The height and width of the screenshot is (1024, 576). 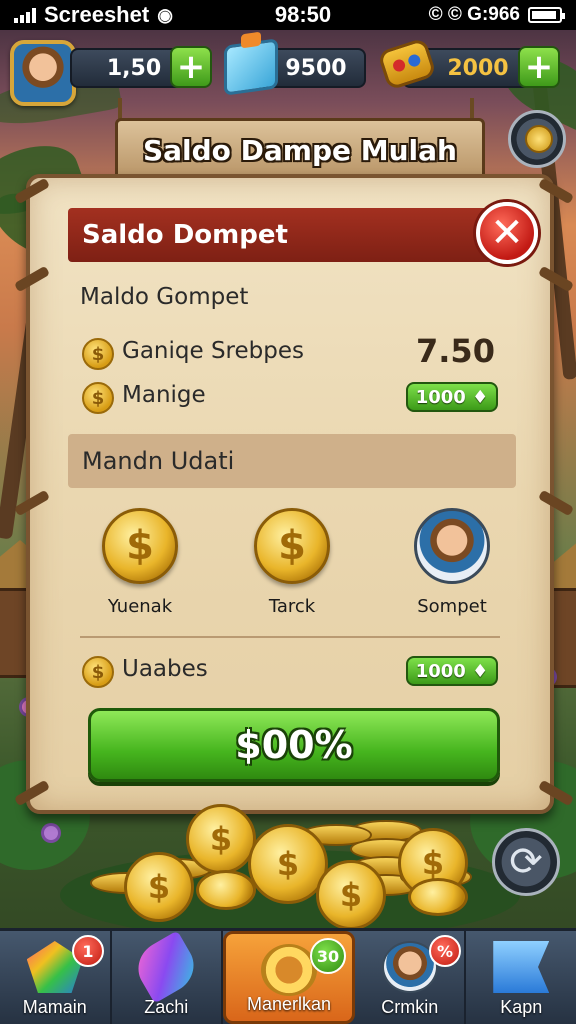 I want to click on notification-badge: 30, so click(x=328, y=956).